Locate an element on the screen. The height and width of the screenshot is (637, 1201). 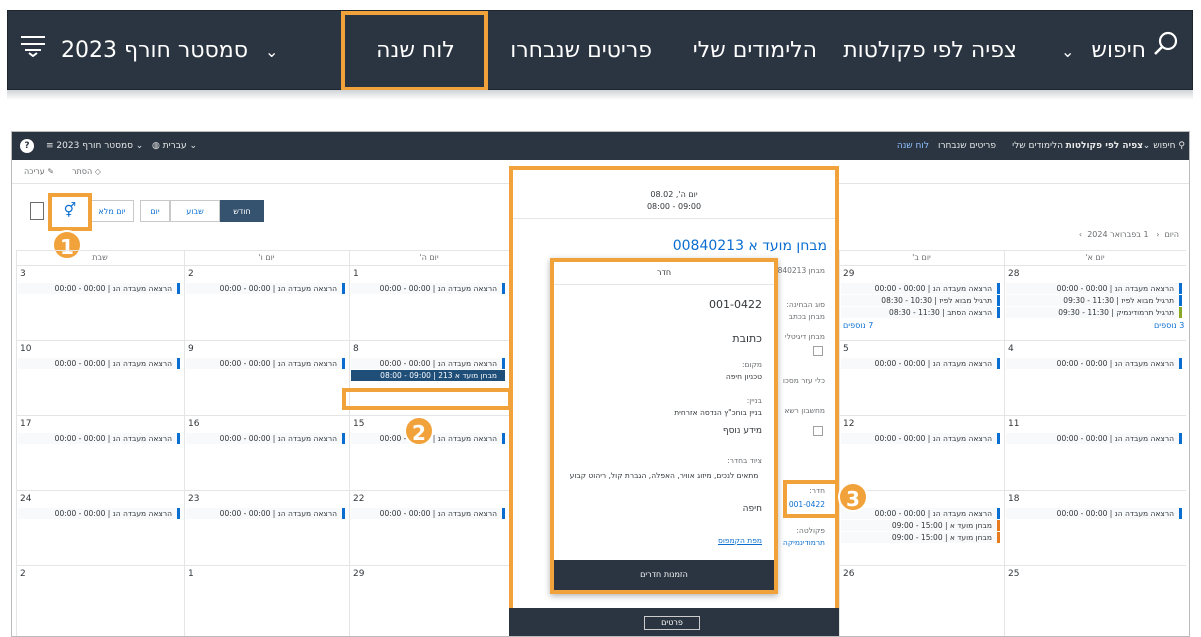
day-number: 9 is located at coordinates (191, 349).